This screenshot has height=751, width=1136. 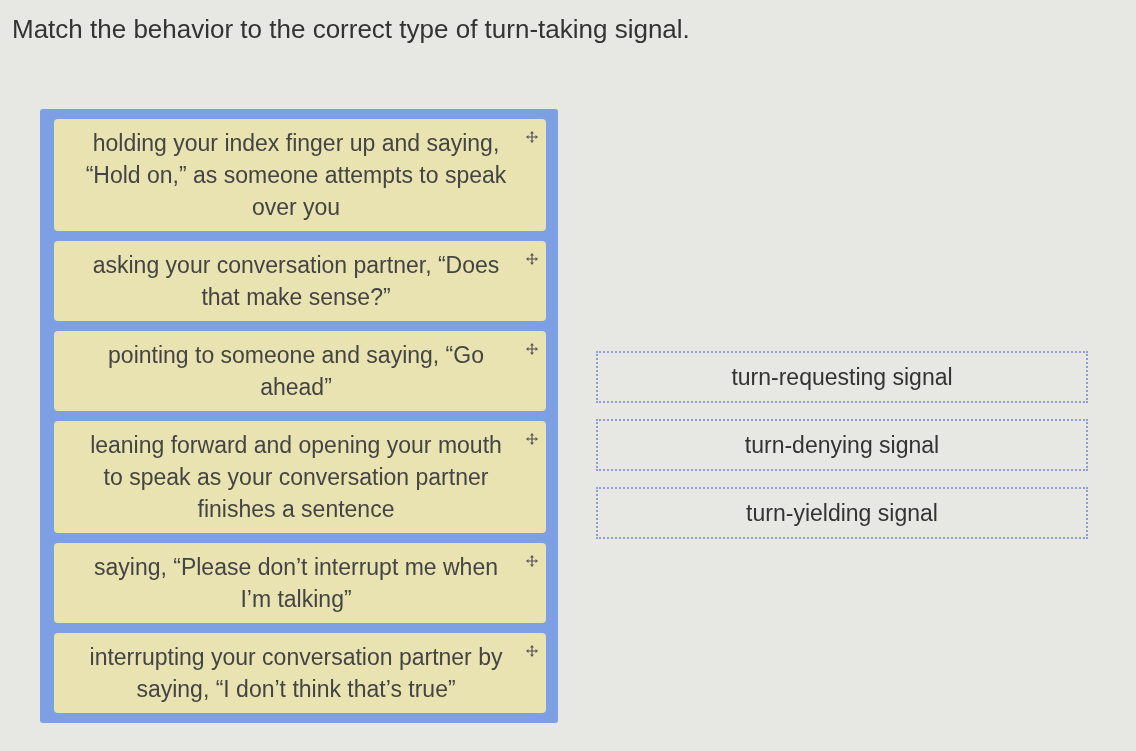 I want to click on behavior-text: interrupting your conversation partner by saying, “I don’t think that’s true”, so click(x=296, y=673).